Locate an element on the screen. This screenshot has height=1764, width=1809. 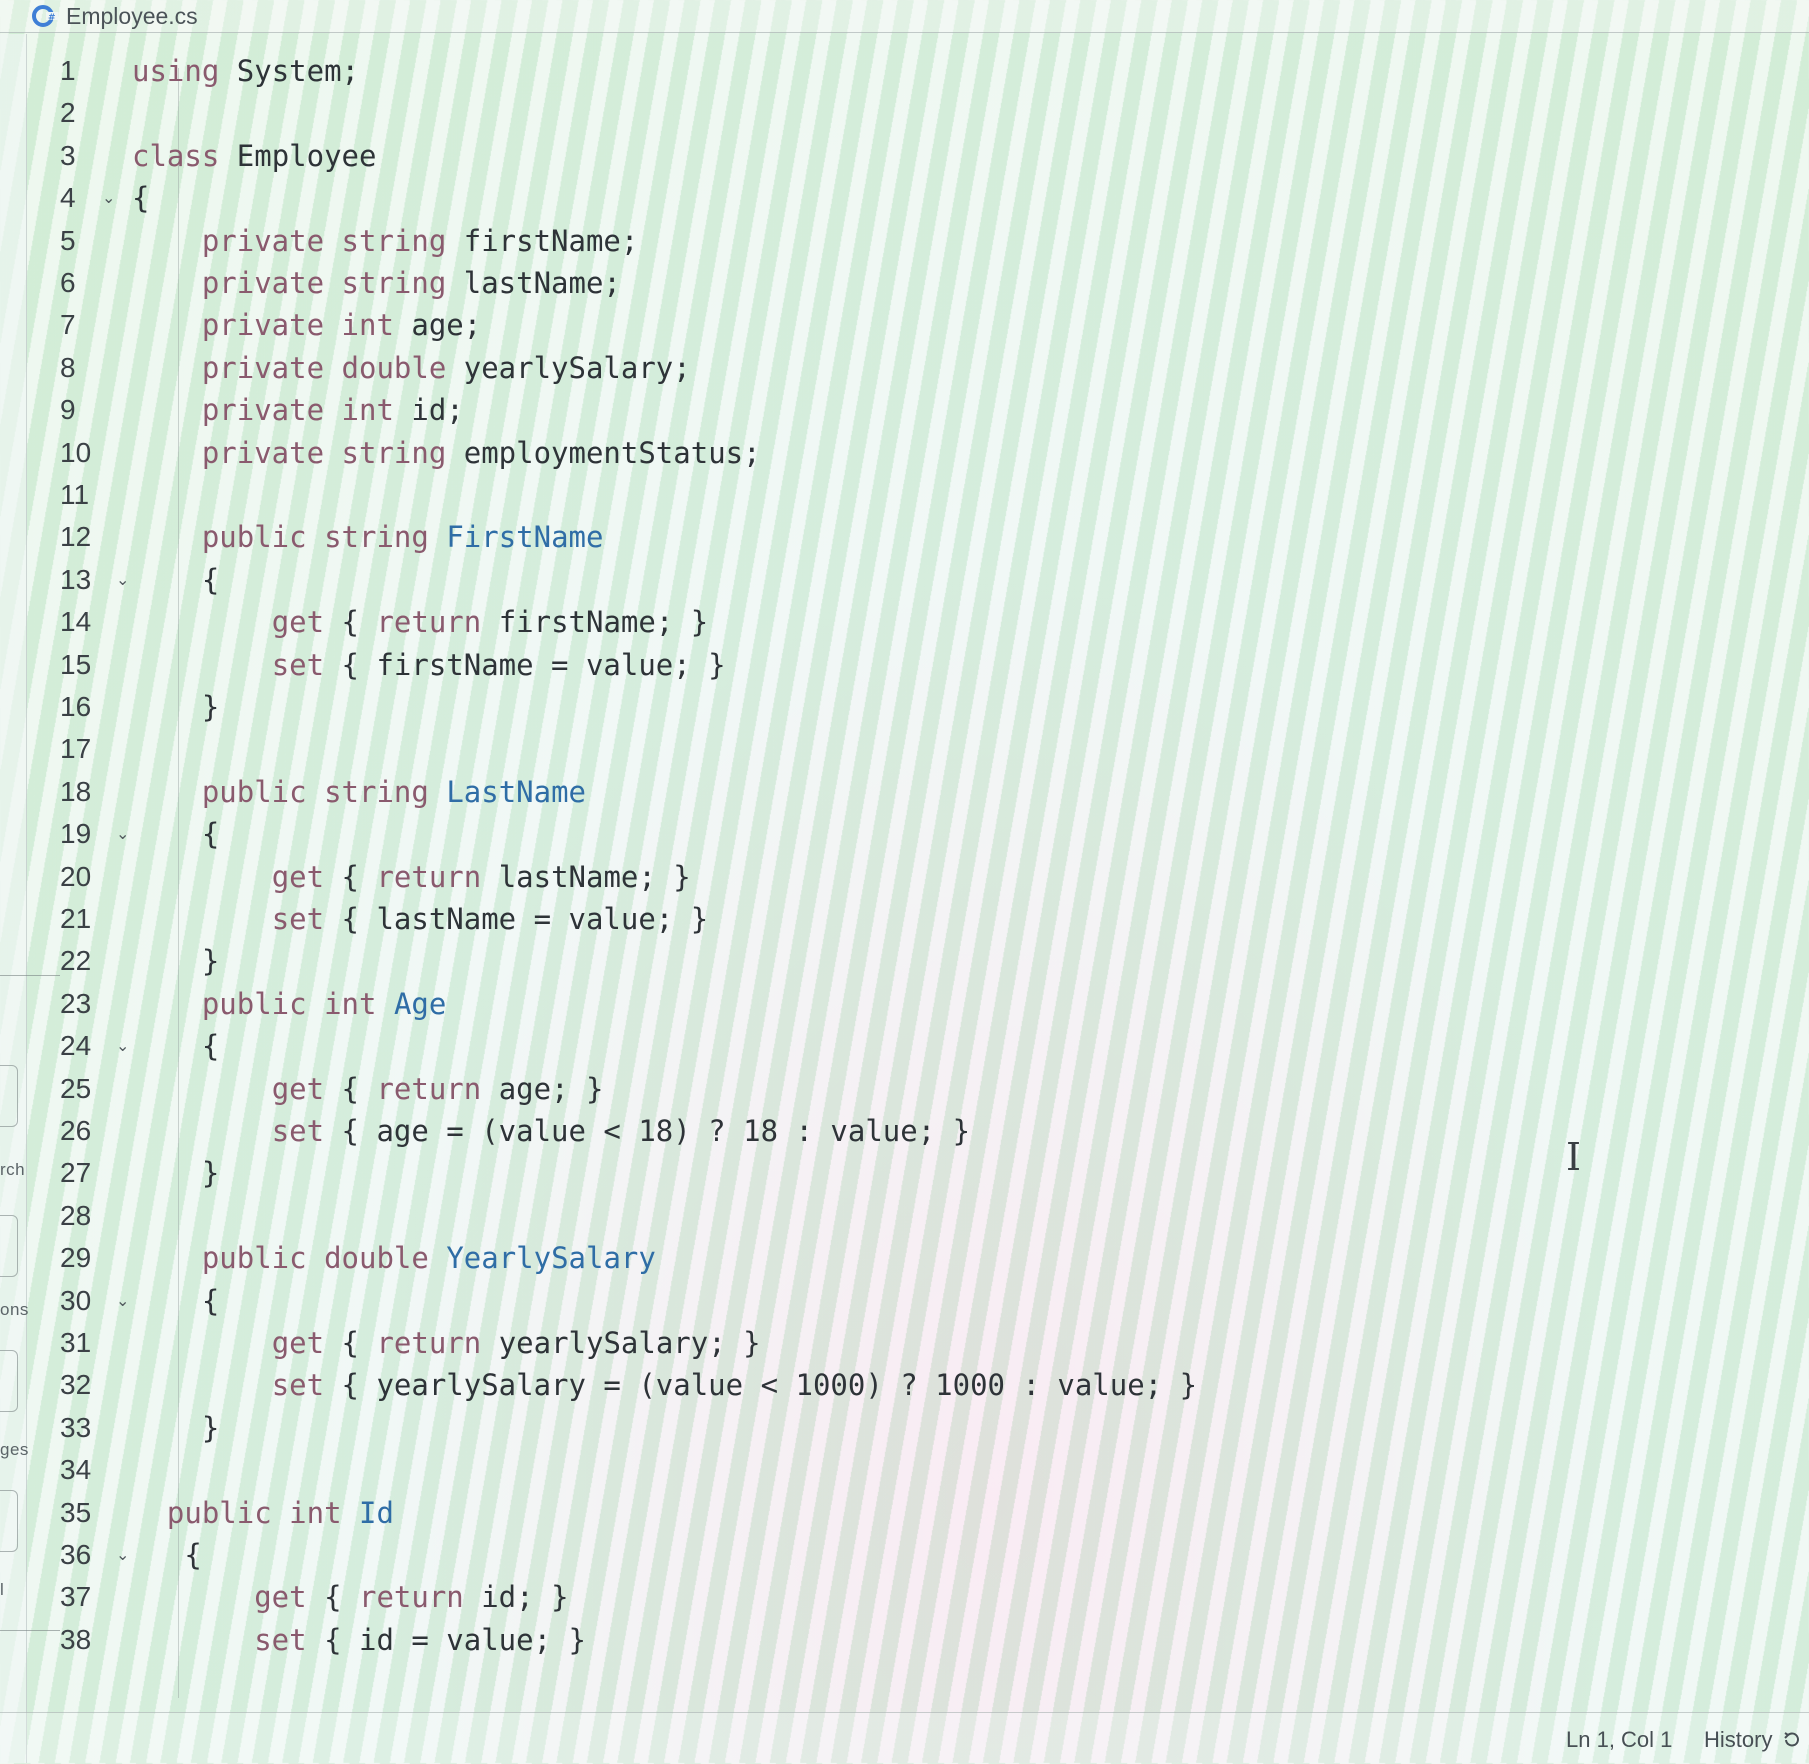
code-token: { is located at coordinates (350, 1343).